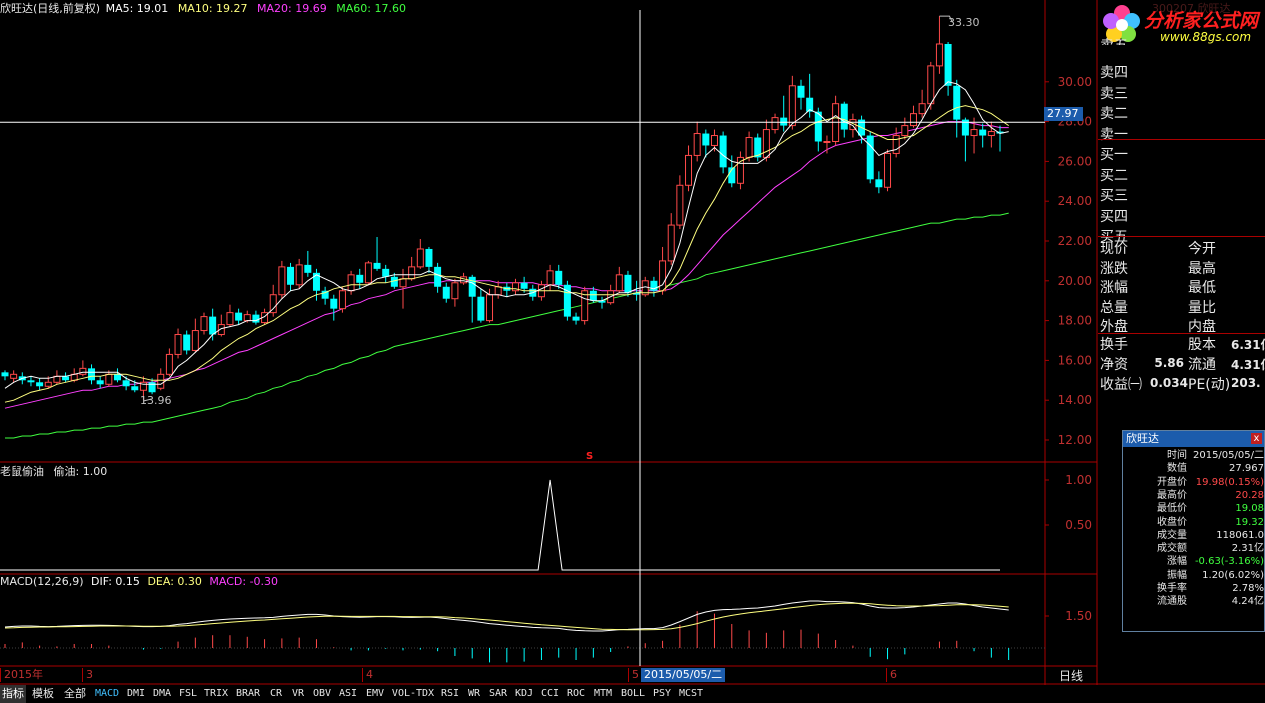 This screenshot has height=703, width=1265. Describe the element at coordinates (248, 694) in the screenshot. I see `tab-brar: BRAR` at that location.